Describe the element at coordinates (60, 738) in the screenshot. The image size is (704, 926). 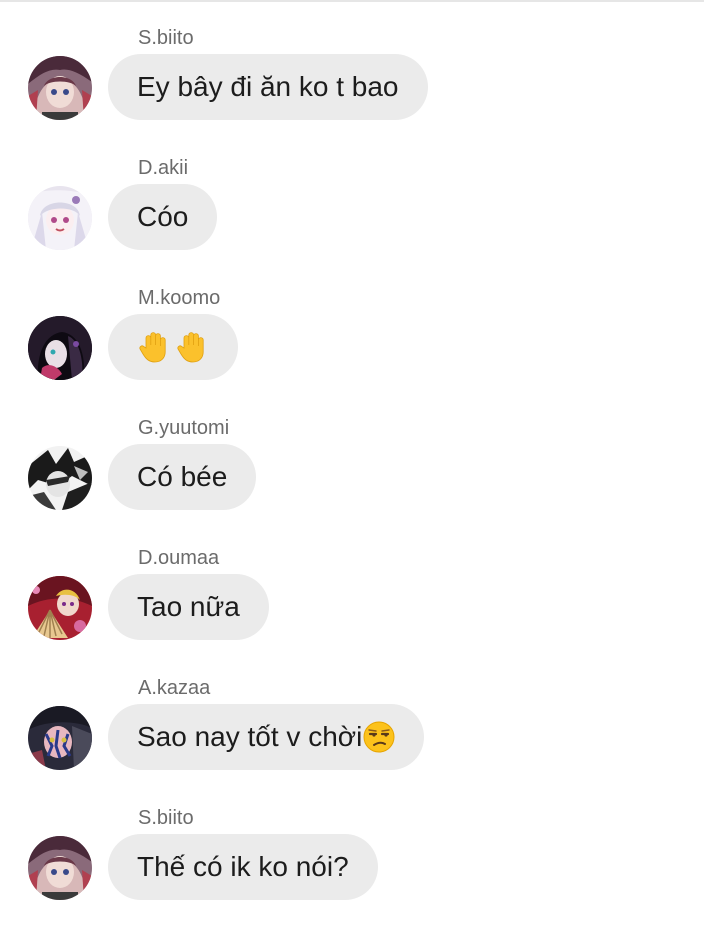
I see `avatar-tattooed-character` at that location.